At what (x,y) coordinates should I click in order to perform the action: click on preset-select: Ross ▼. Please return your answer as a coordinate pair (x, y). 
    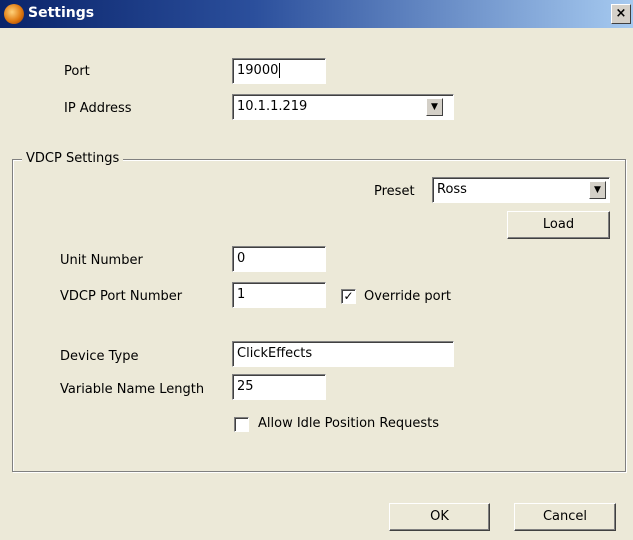
    Looking at the image, I should click on (521, 190).